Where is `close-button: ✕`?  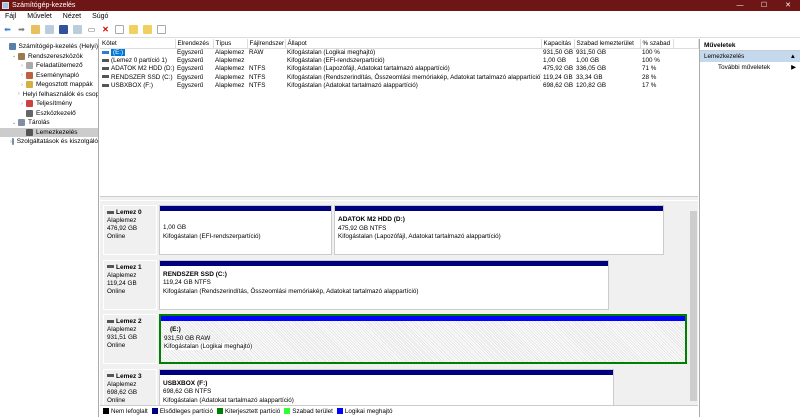 close-button: ✕ is located at coordinates (788, 5).